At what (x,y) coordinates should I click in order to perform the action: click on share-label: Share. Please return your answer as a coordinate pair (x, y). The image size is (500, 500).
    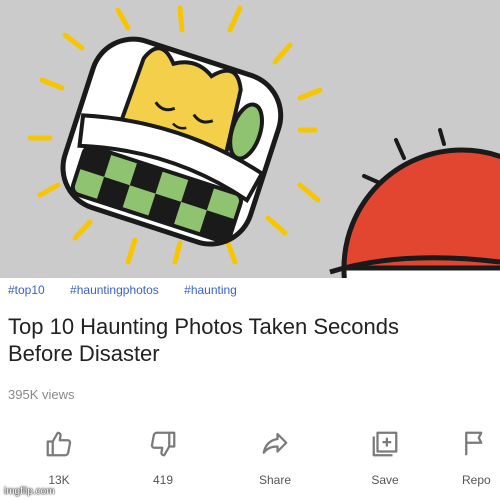
    Looking at the image, I should click on (275, 480).